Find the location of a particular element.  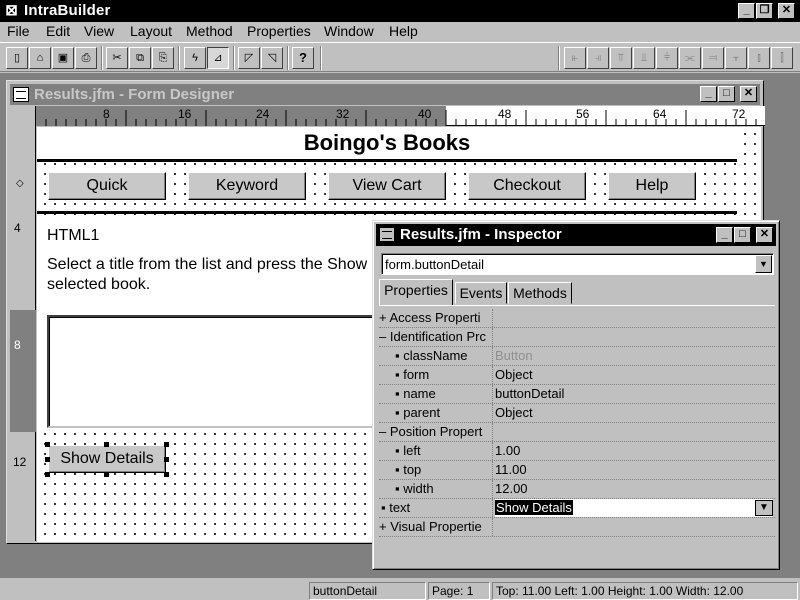

center-horizontal-icon: ⫘ is located at coordinates (690, 58).